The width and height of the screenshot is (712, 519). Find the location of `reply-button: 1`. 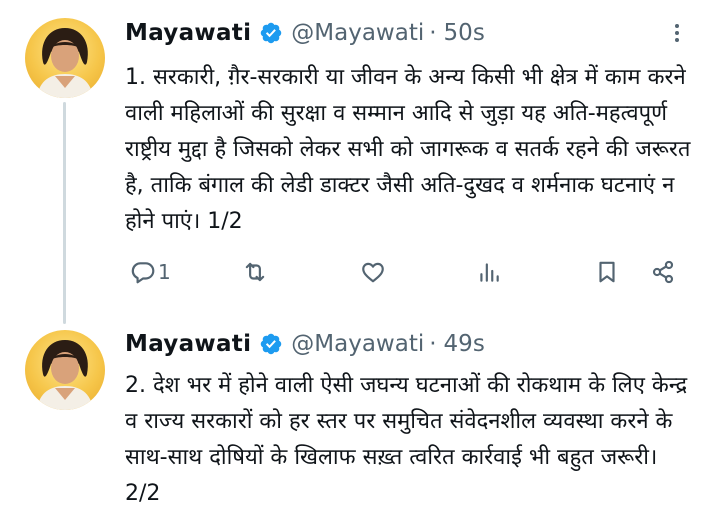

reply-button: 1 is located at coordinates (150, 272).